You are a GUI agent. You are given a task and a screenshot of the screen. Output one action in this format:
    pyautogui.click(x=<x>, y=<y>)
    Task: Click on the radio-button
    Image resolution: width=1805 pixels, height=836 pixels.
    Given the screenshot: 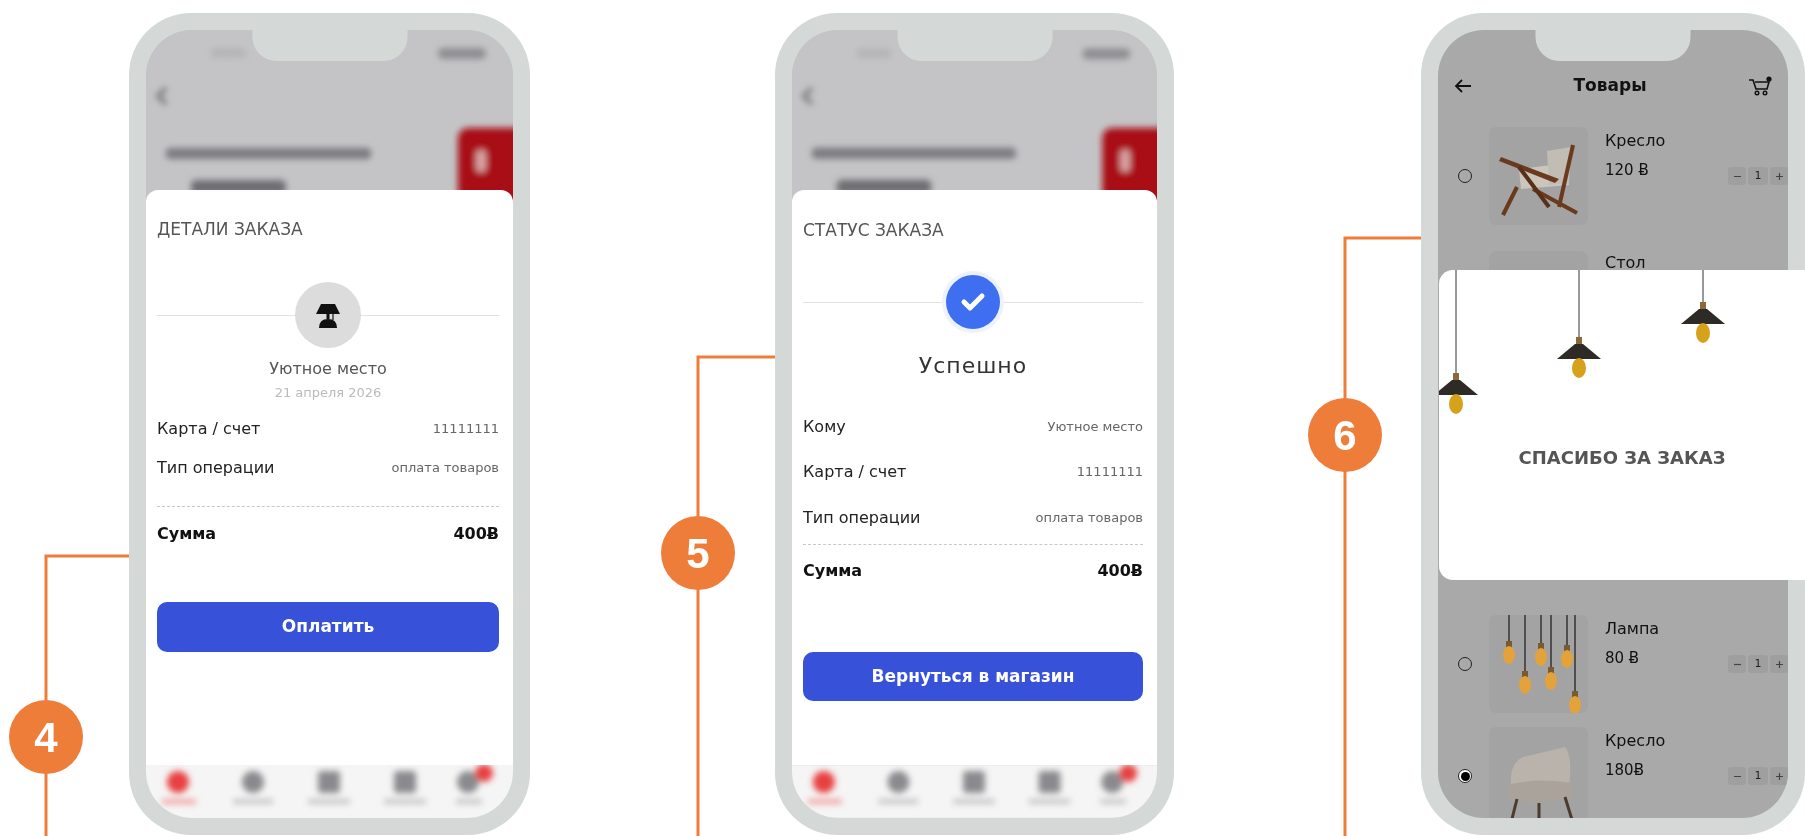 What is the action you would take?
    pyautogui.click(x=1465, y=776)
    